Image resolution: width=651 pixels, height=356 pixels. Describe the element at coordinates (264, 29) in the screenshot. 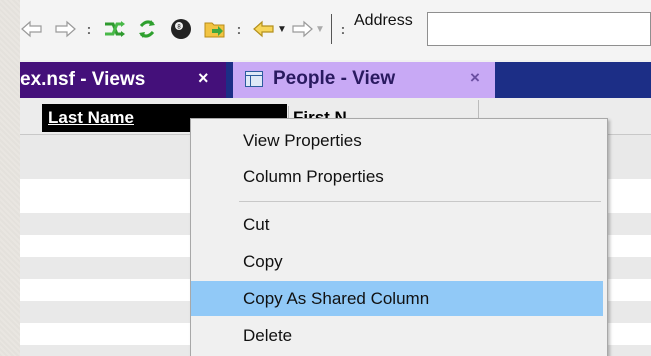

I see `yellow-back-arrow-icon` at that location.